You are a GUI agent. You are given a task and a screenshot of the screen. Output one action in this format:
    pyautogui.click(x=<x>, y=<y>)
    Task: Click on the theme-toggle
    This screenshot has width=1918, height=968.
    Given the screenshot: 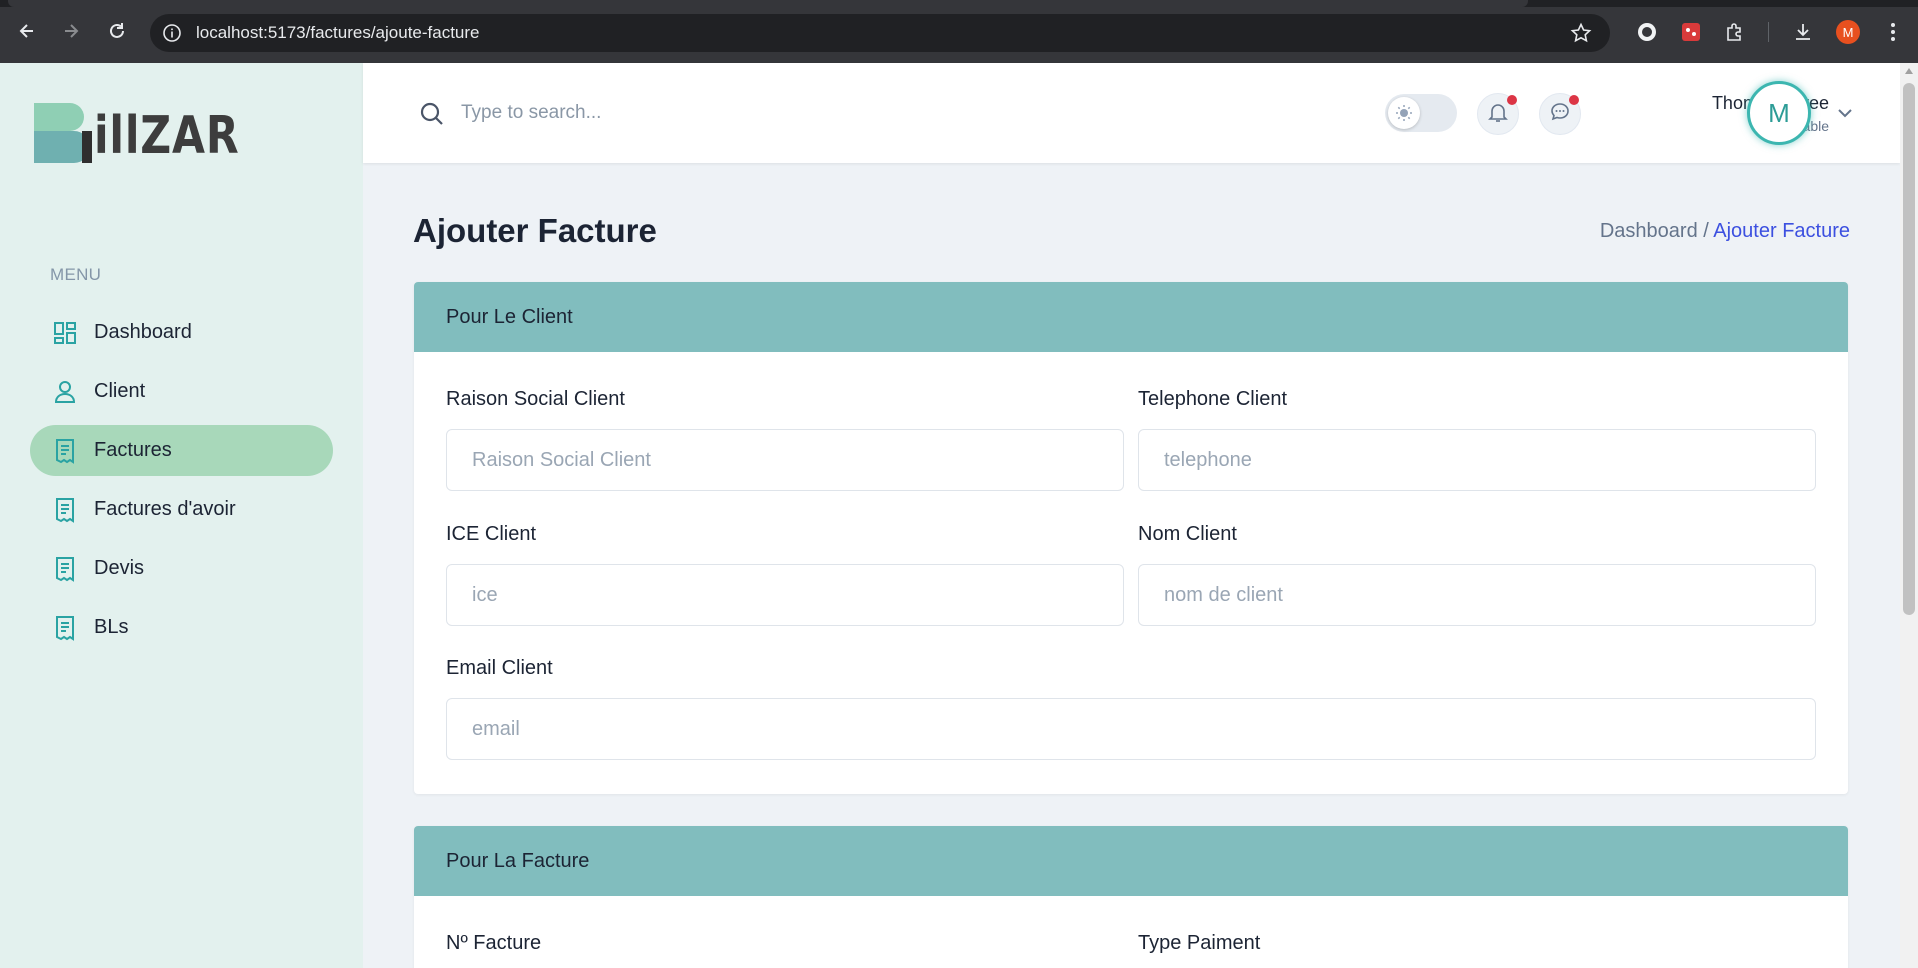 What is the action you would take?
    pyautogui.click(x=1421, y=113)
    